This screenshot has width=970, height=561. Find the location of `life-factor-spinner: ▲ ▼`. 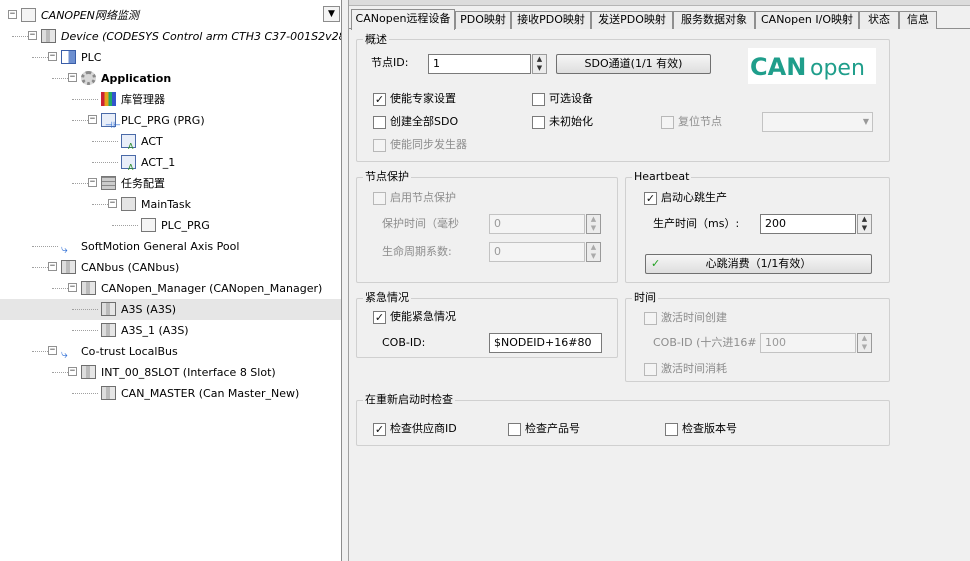

life-factor-spinner: ▲ ▼ is located at coordinates (593, 252).